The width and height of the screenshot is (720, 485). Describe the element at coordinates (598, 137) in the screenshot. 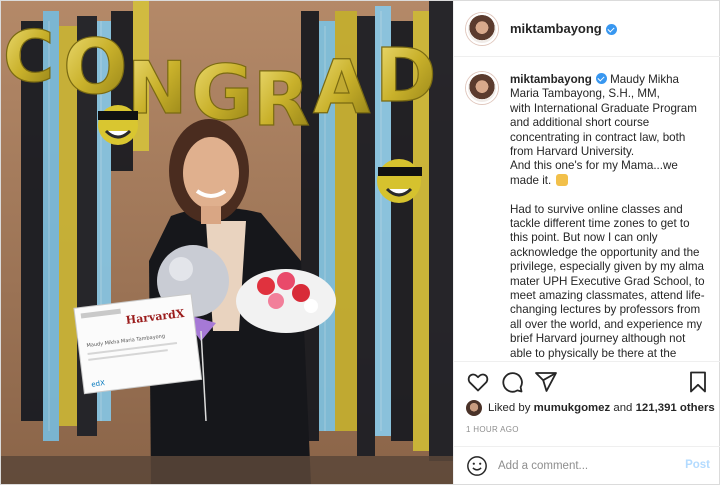

I see `caption-line: concentrating in contract law, both` at that location.